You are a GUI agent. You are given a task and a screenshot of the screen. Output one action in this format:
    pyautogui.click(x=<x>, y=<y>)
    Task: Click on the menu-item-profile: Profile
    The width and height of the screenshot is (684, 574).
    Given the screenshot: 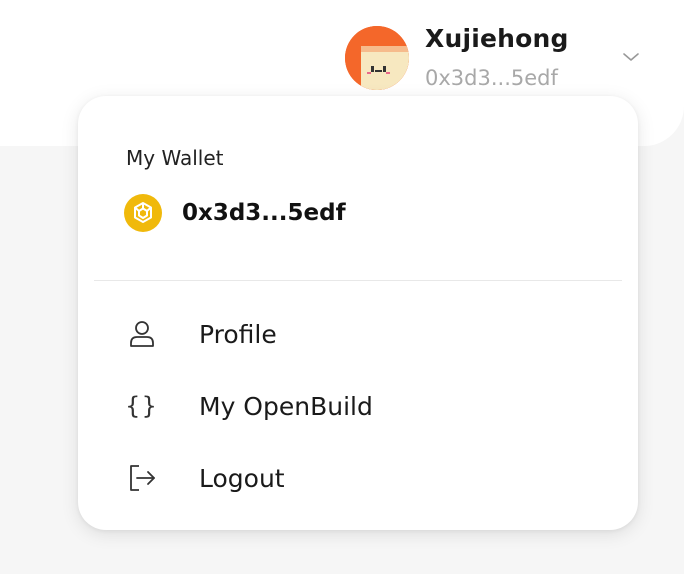 What is the action you would take?
    pyautogui.click(x=354, y=334)
    